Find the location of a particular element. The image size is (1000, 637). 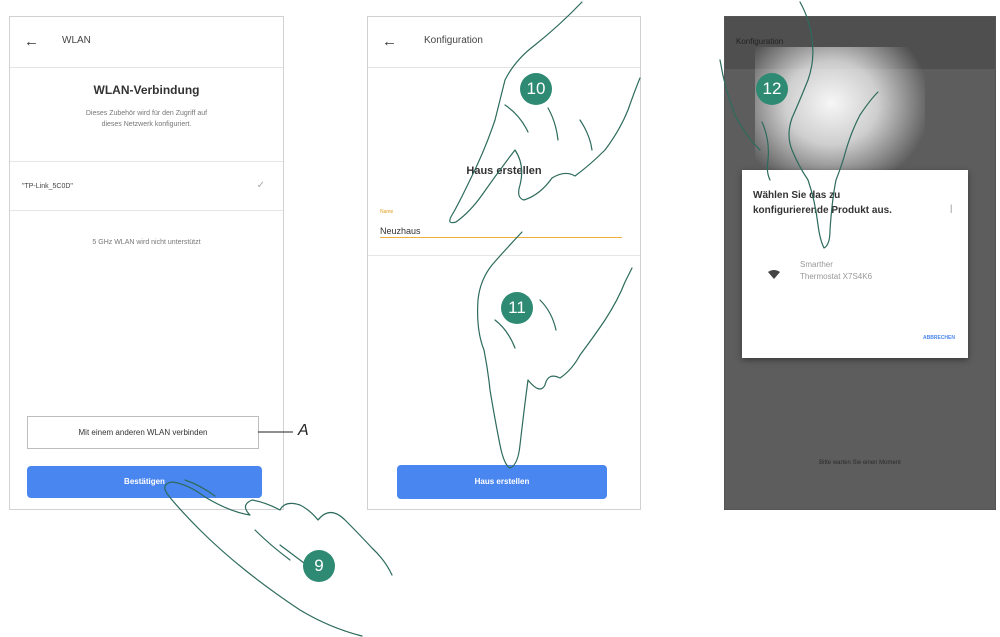

step-badge-10: 10 is located at coordinates (536, 89).